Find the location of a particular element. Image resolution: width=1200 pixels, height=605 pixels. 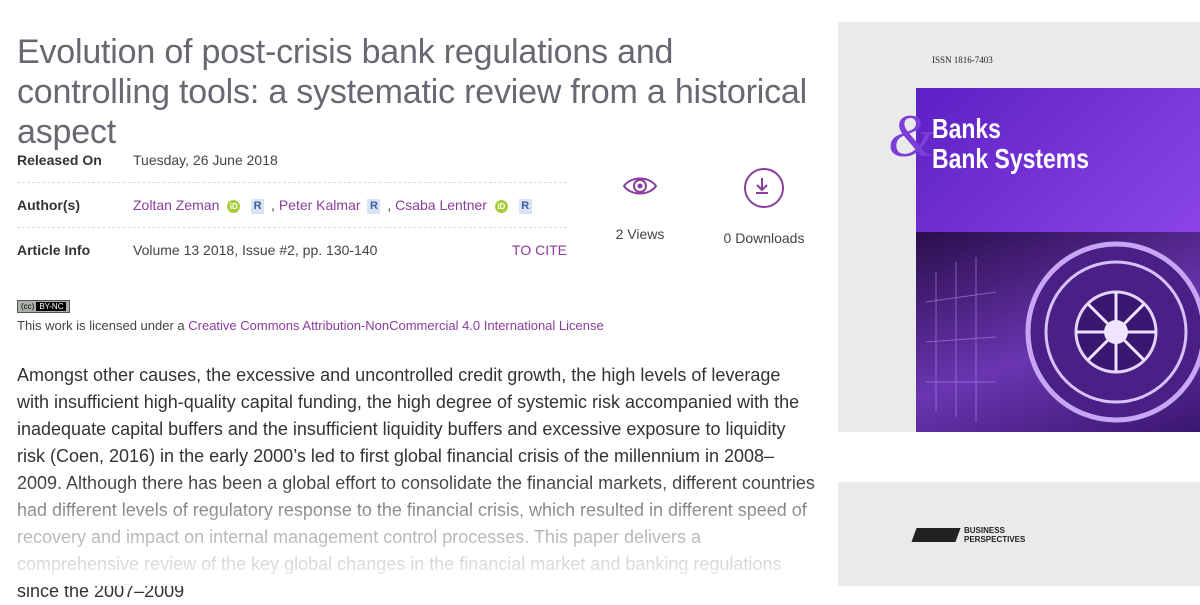

download-icon is located at coordinates (764, 188).